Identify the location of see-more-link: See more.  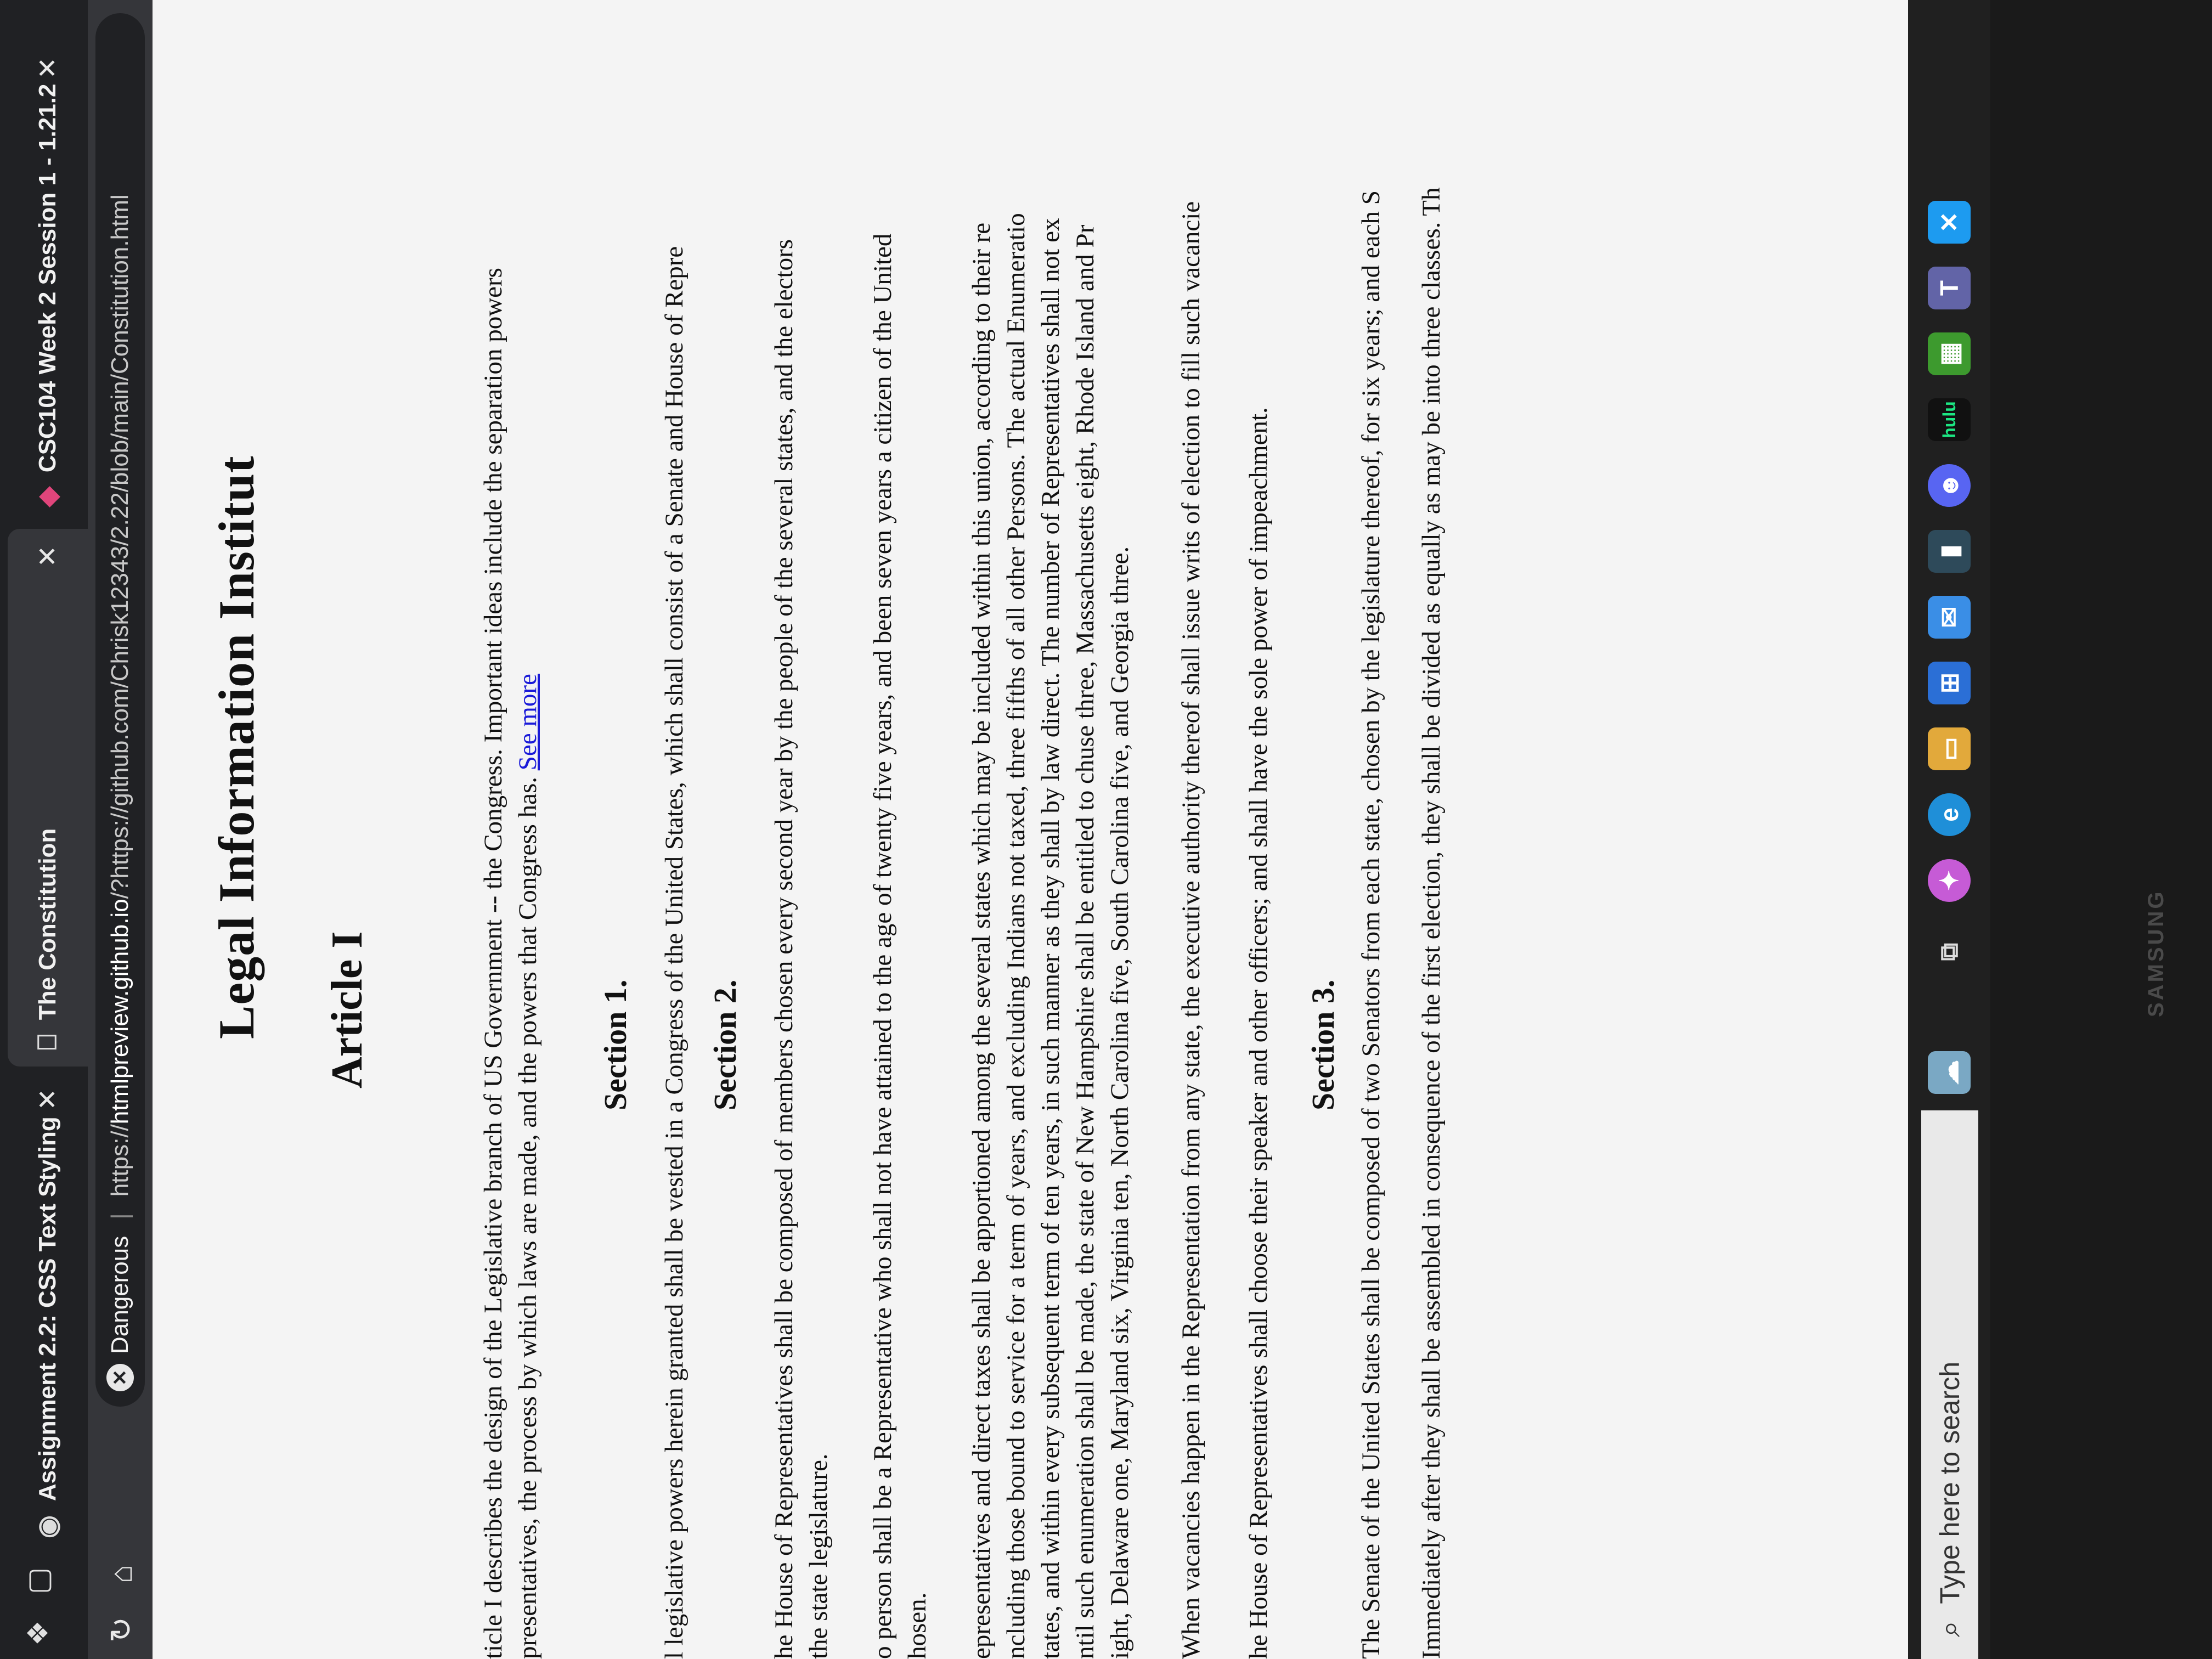
(528, 722).